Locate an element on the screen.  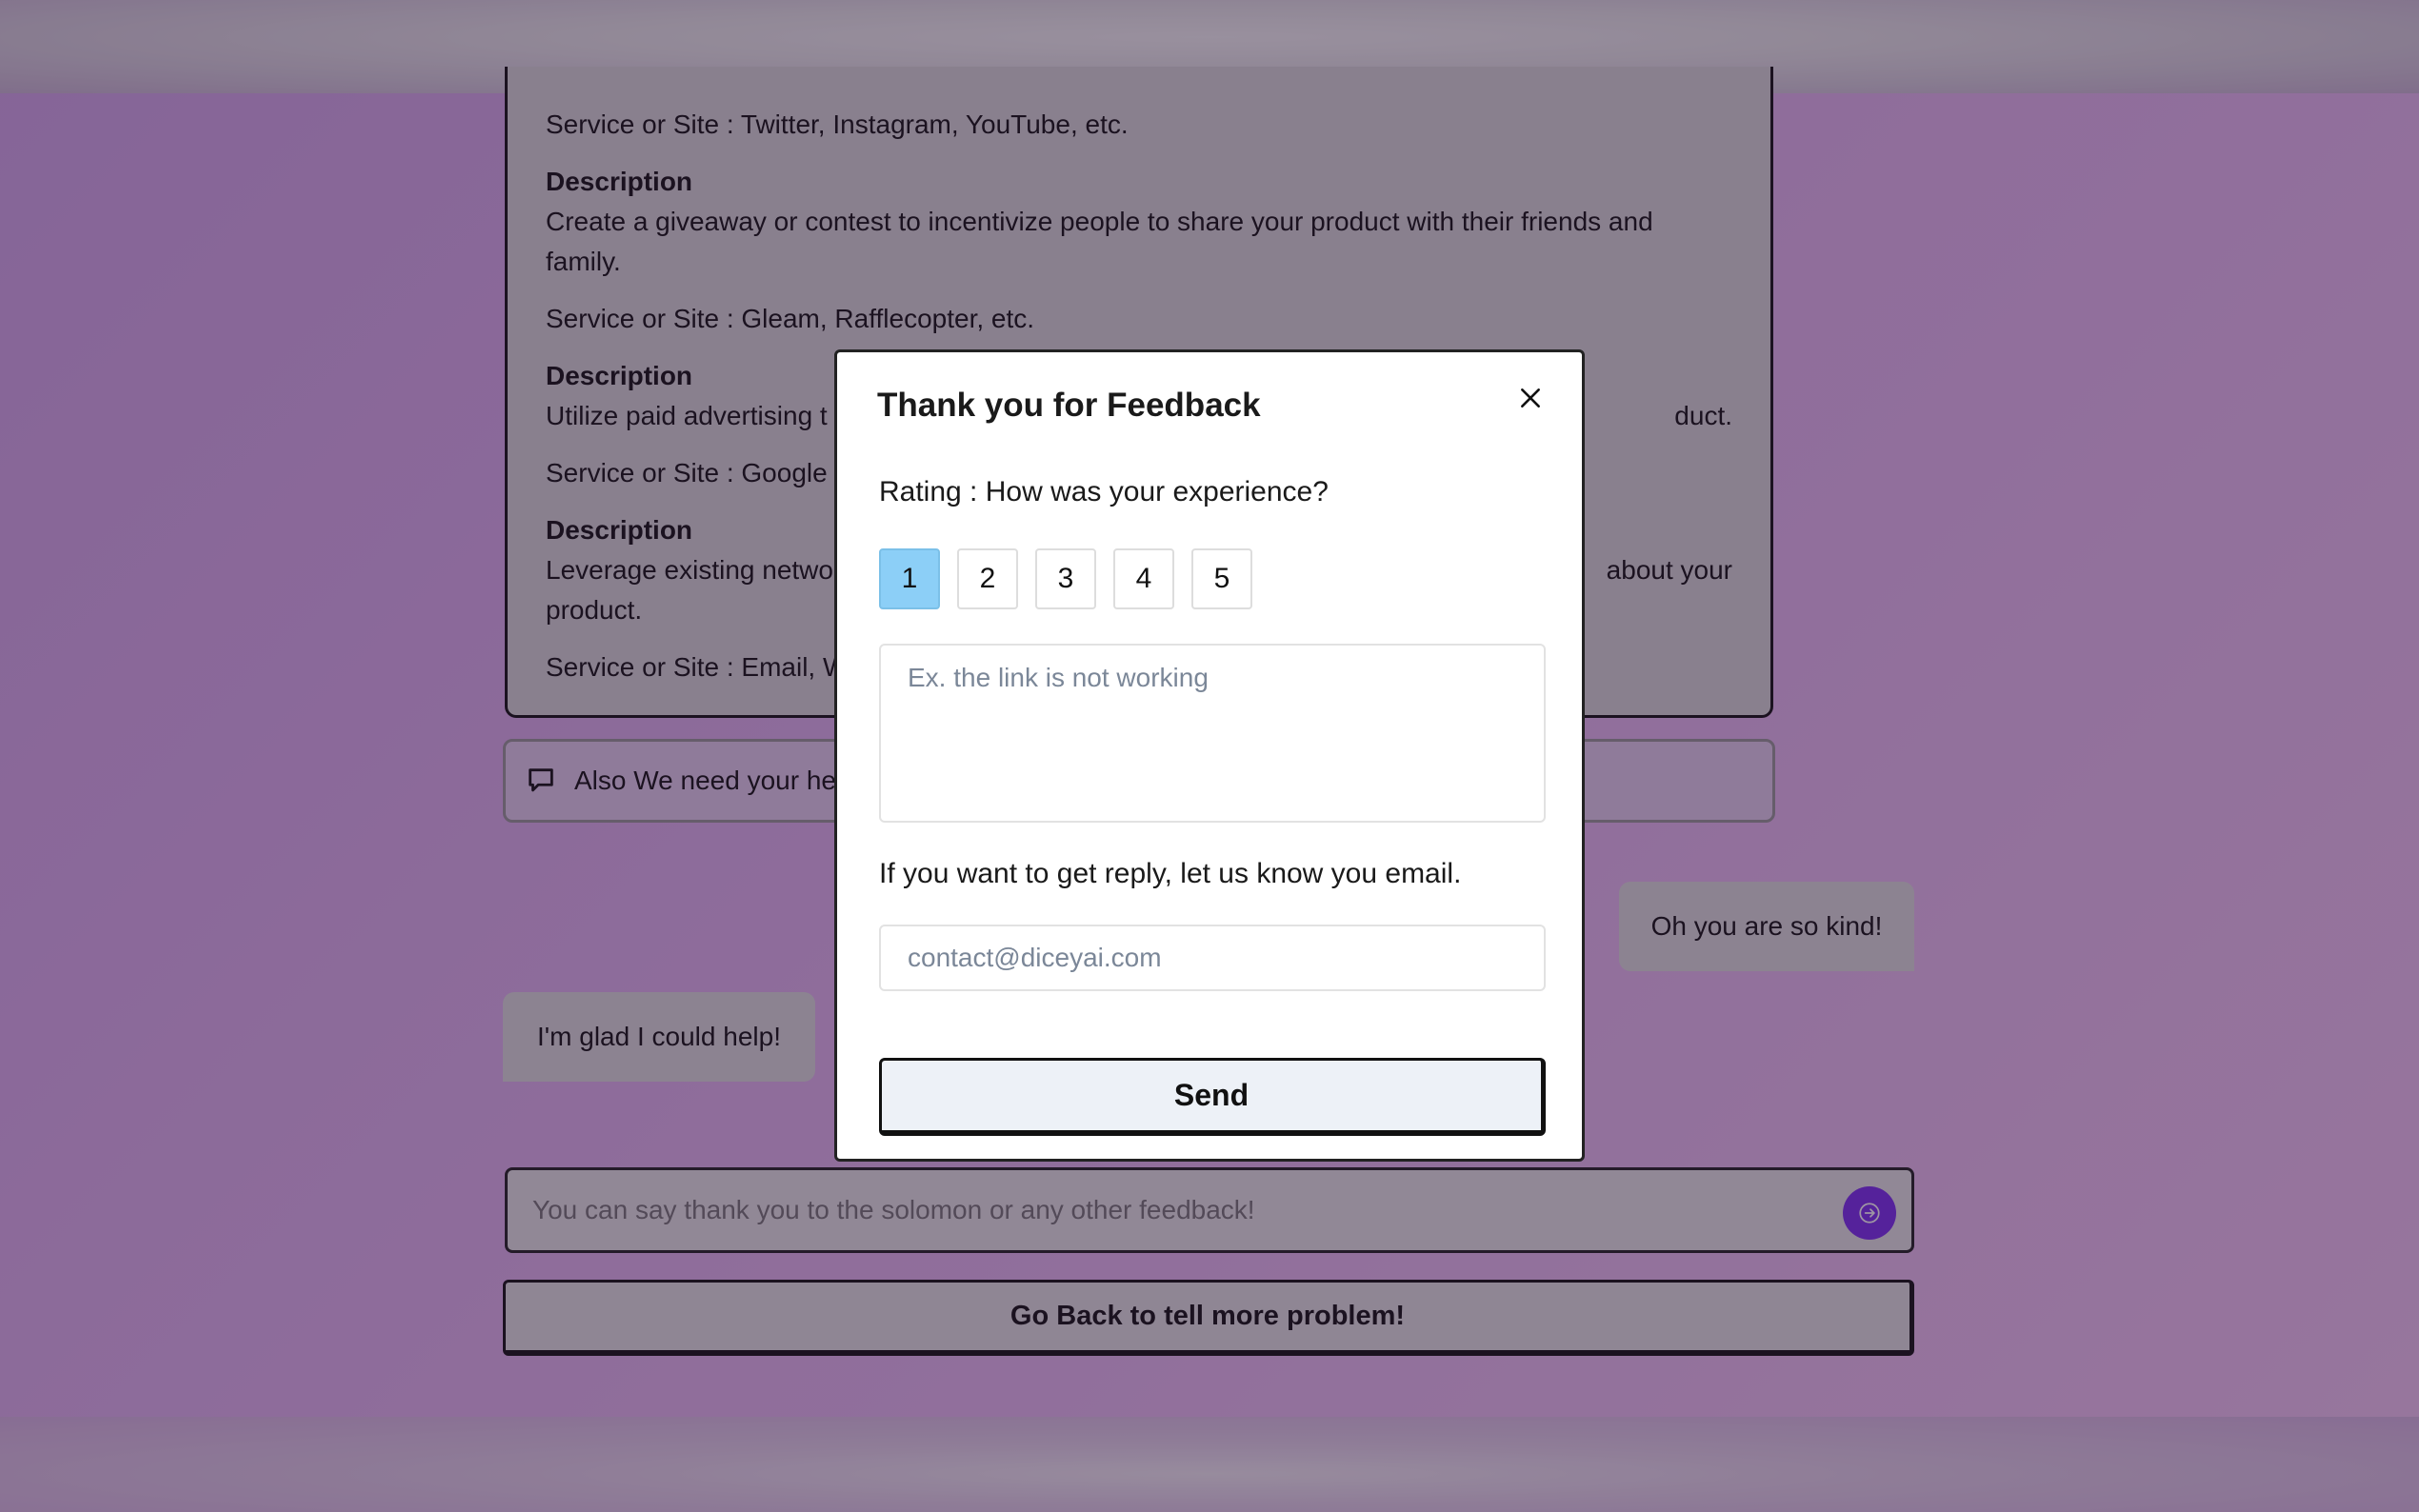
rating-options: 1 2 3 4 5 is located at coordinates (1065, 578).